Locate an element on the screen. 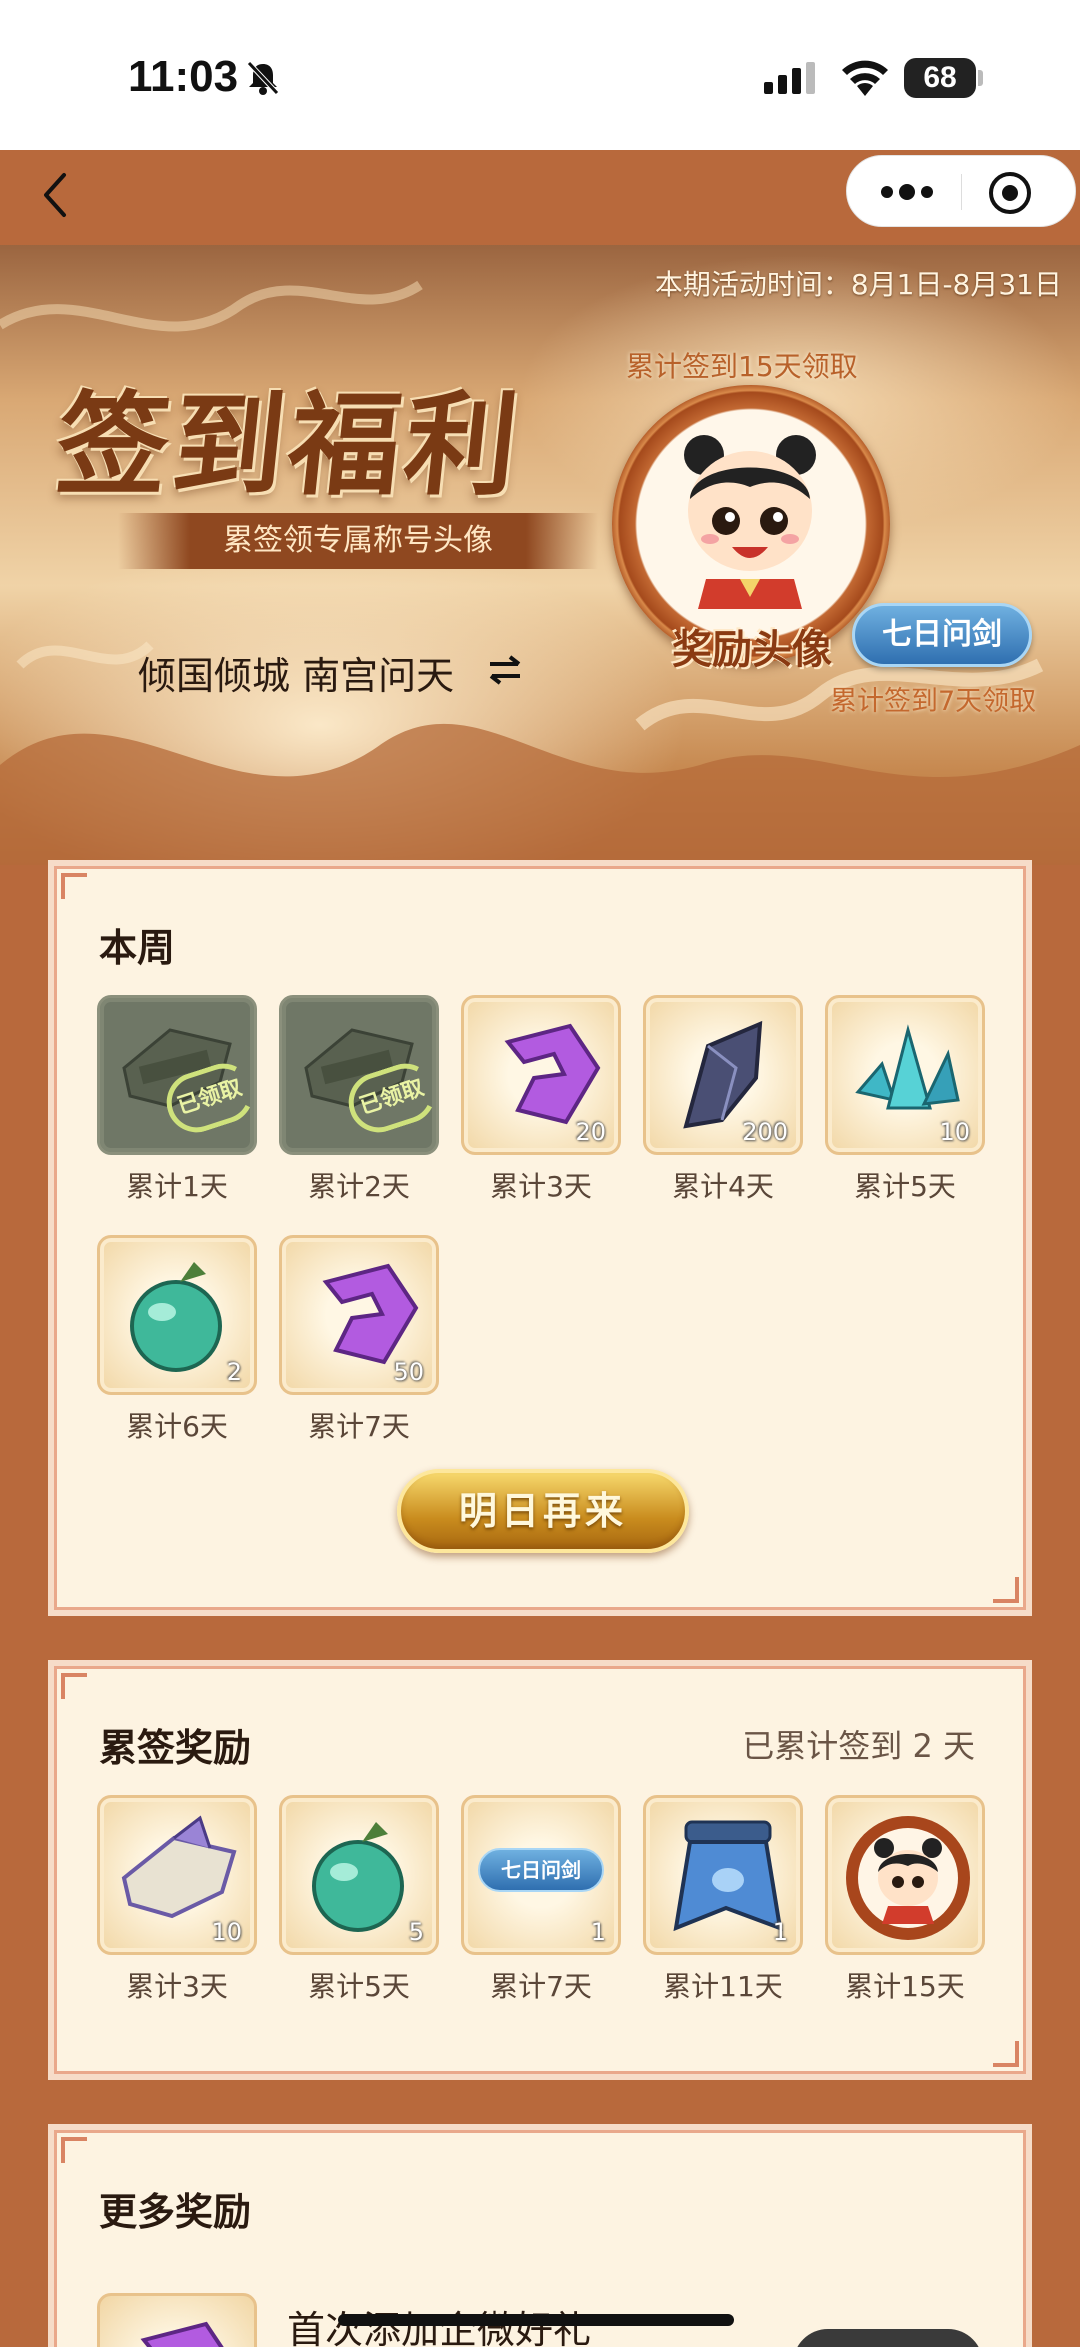 The width and height of the screenshot is (1080, 2347). activity-period: 本期活动时间：8月1日-8月31日 is located at coordinates (858, 284).